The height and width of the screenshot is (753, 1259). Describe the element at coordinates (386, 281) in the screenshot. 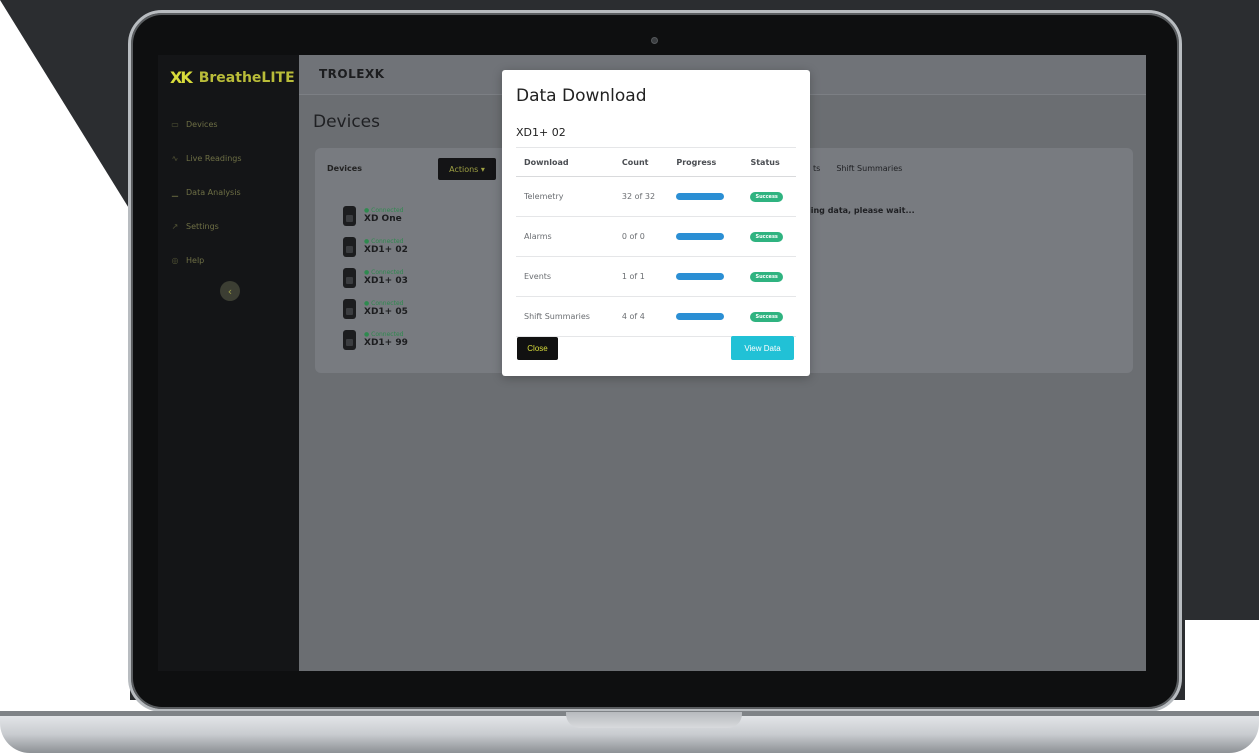

I see `device-name: XD1+ 03` at that location.